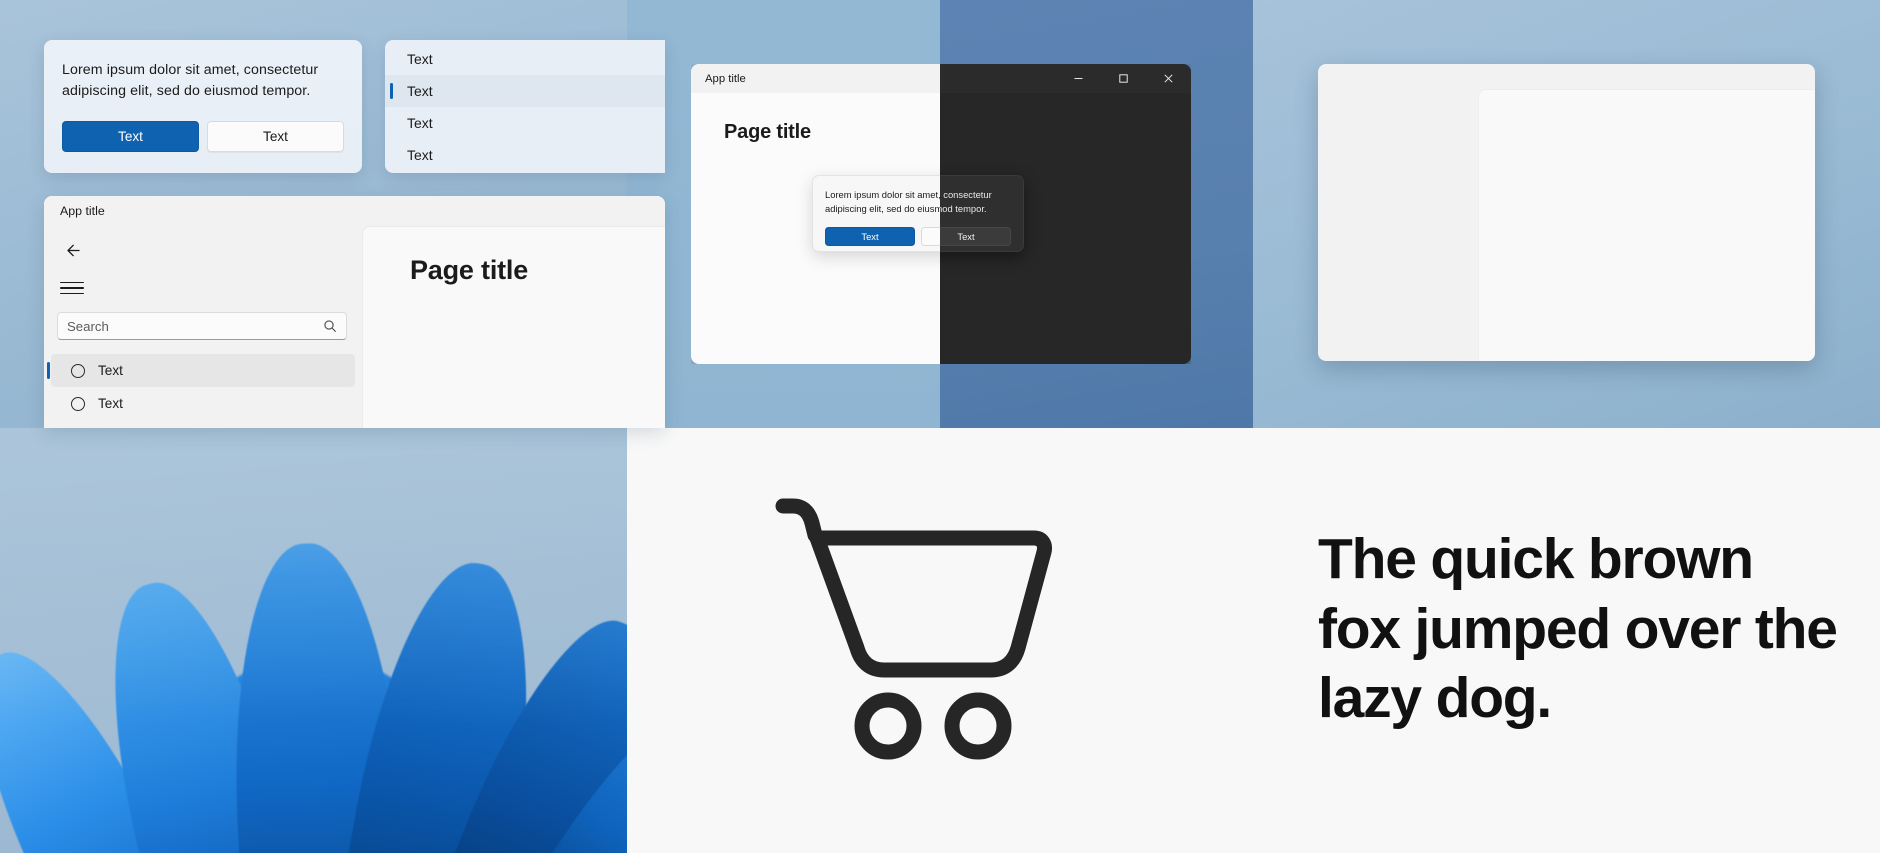 The width and height of the screenshot is (1880, 853). Describe the element at coordinates (88, 326) in the screenshot. I see `search-placeholder: Search` at that location.